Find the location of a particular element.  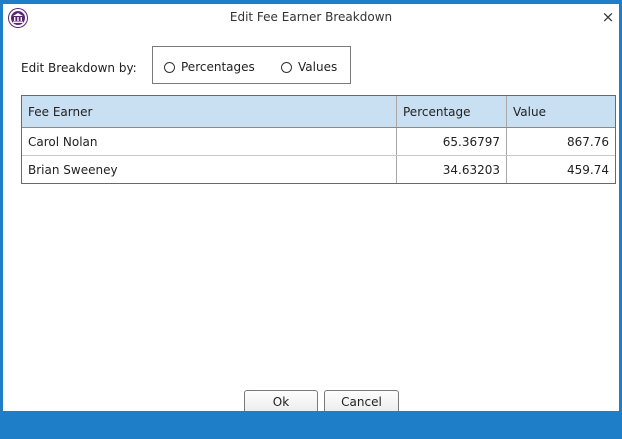

title-bar: Edit Fee Earner Breakdown × is located at coordinates (311, 18).